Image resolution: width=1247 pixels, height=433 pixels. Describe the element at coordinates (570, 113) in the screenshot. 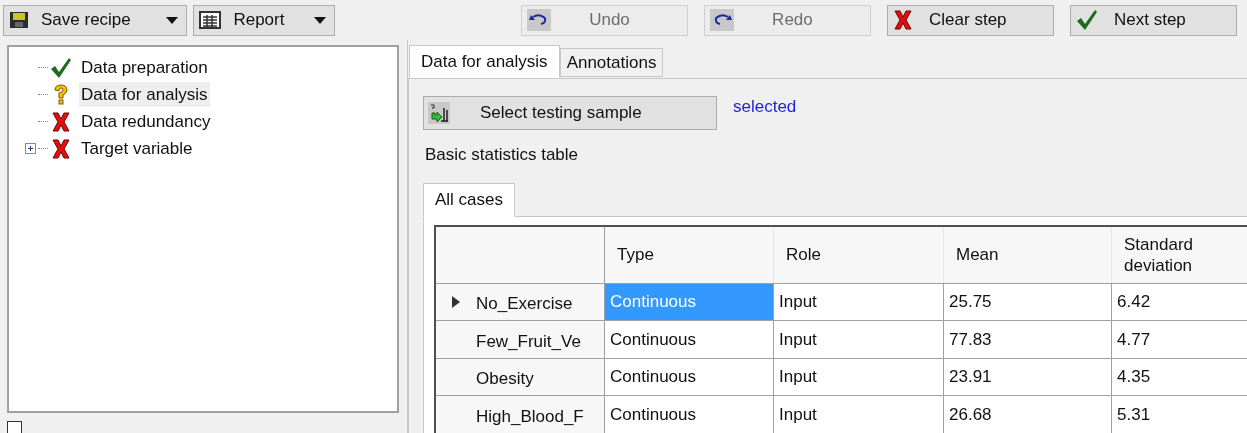

I see `select-sample-button: Select testing sample` at that location.